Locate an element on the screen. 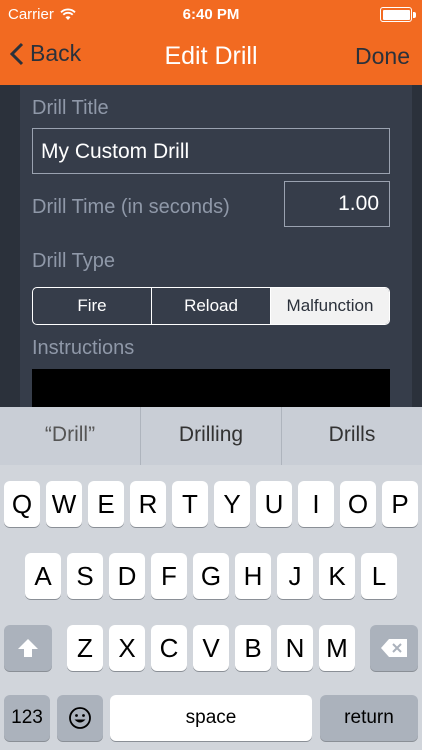 This screenshot has width=422, height=750. shift-key is located at coordinates (28, 648).